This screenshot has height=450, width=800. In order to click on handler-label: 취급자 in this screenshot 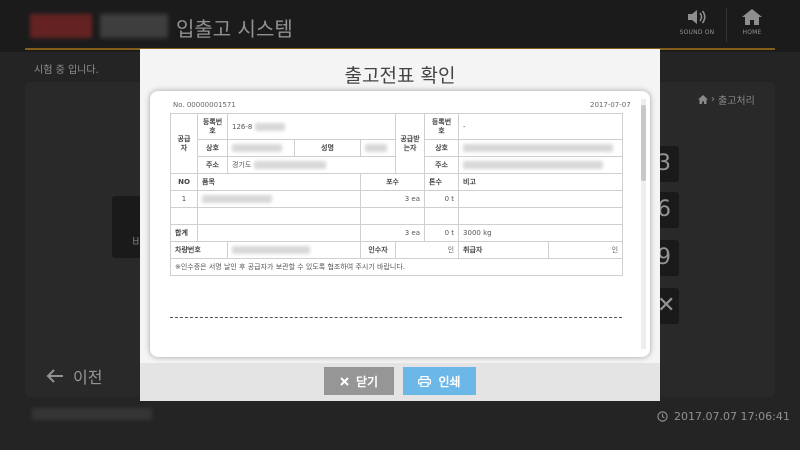, I will do `click(504, 250)`.